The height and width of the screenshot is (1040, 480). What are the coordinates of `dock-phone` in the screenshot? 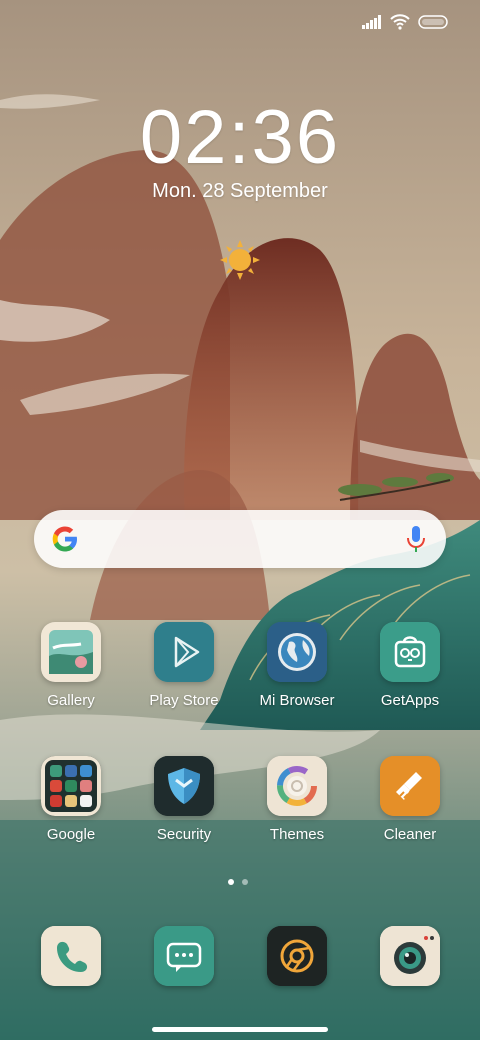 It's located at (71, 956).